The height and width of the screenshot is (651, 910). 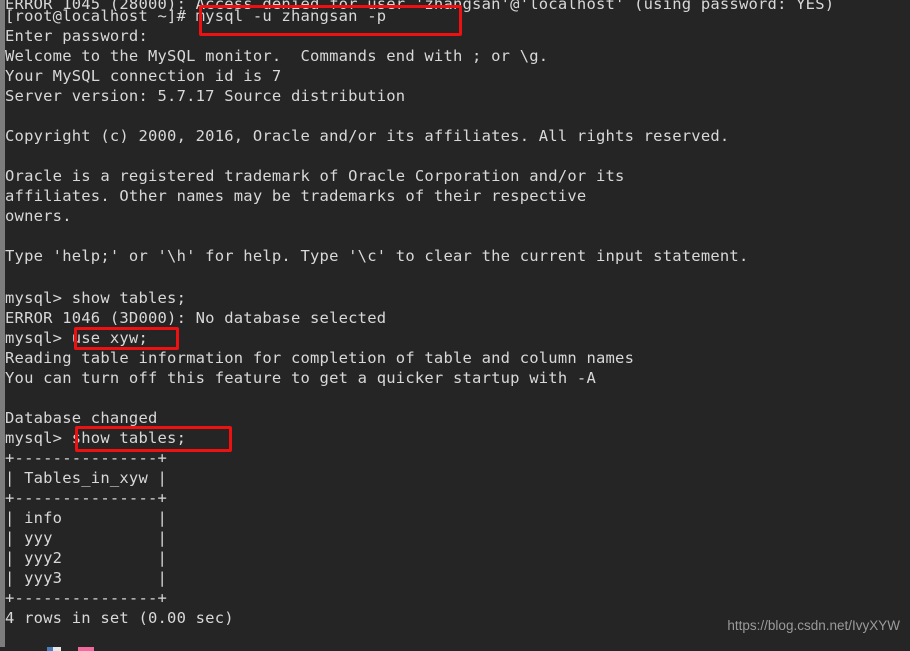 I want to click on desktop-edge-strip, so click(x=455, y=649).